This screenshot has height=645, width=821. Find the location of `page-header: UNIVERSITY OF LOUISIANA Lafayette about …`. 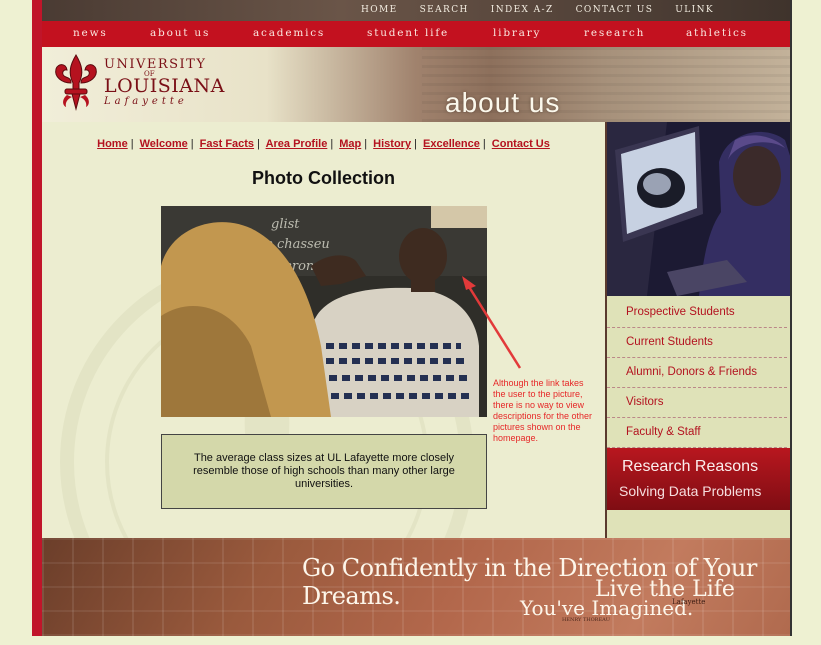

page-header: UNIVERSITY OF LOUISIANA Lafayette about … is located at coordinates (416, 84).